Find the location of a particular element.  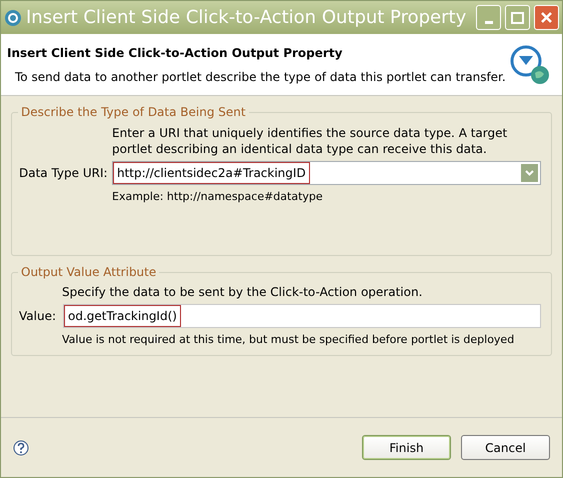

finish-button: Finish is located at coordinates (406, 447).